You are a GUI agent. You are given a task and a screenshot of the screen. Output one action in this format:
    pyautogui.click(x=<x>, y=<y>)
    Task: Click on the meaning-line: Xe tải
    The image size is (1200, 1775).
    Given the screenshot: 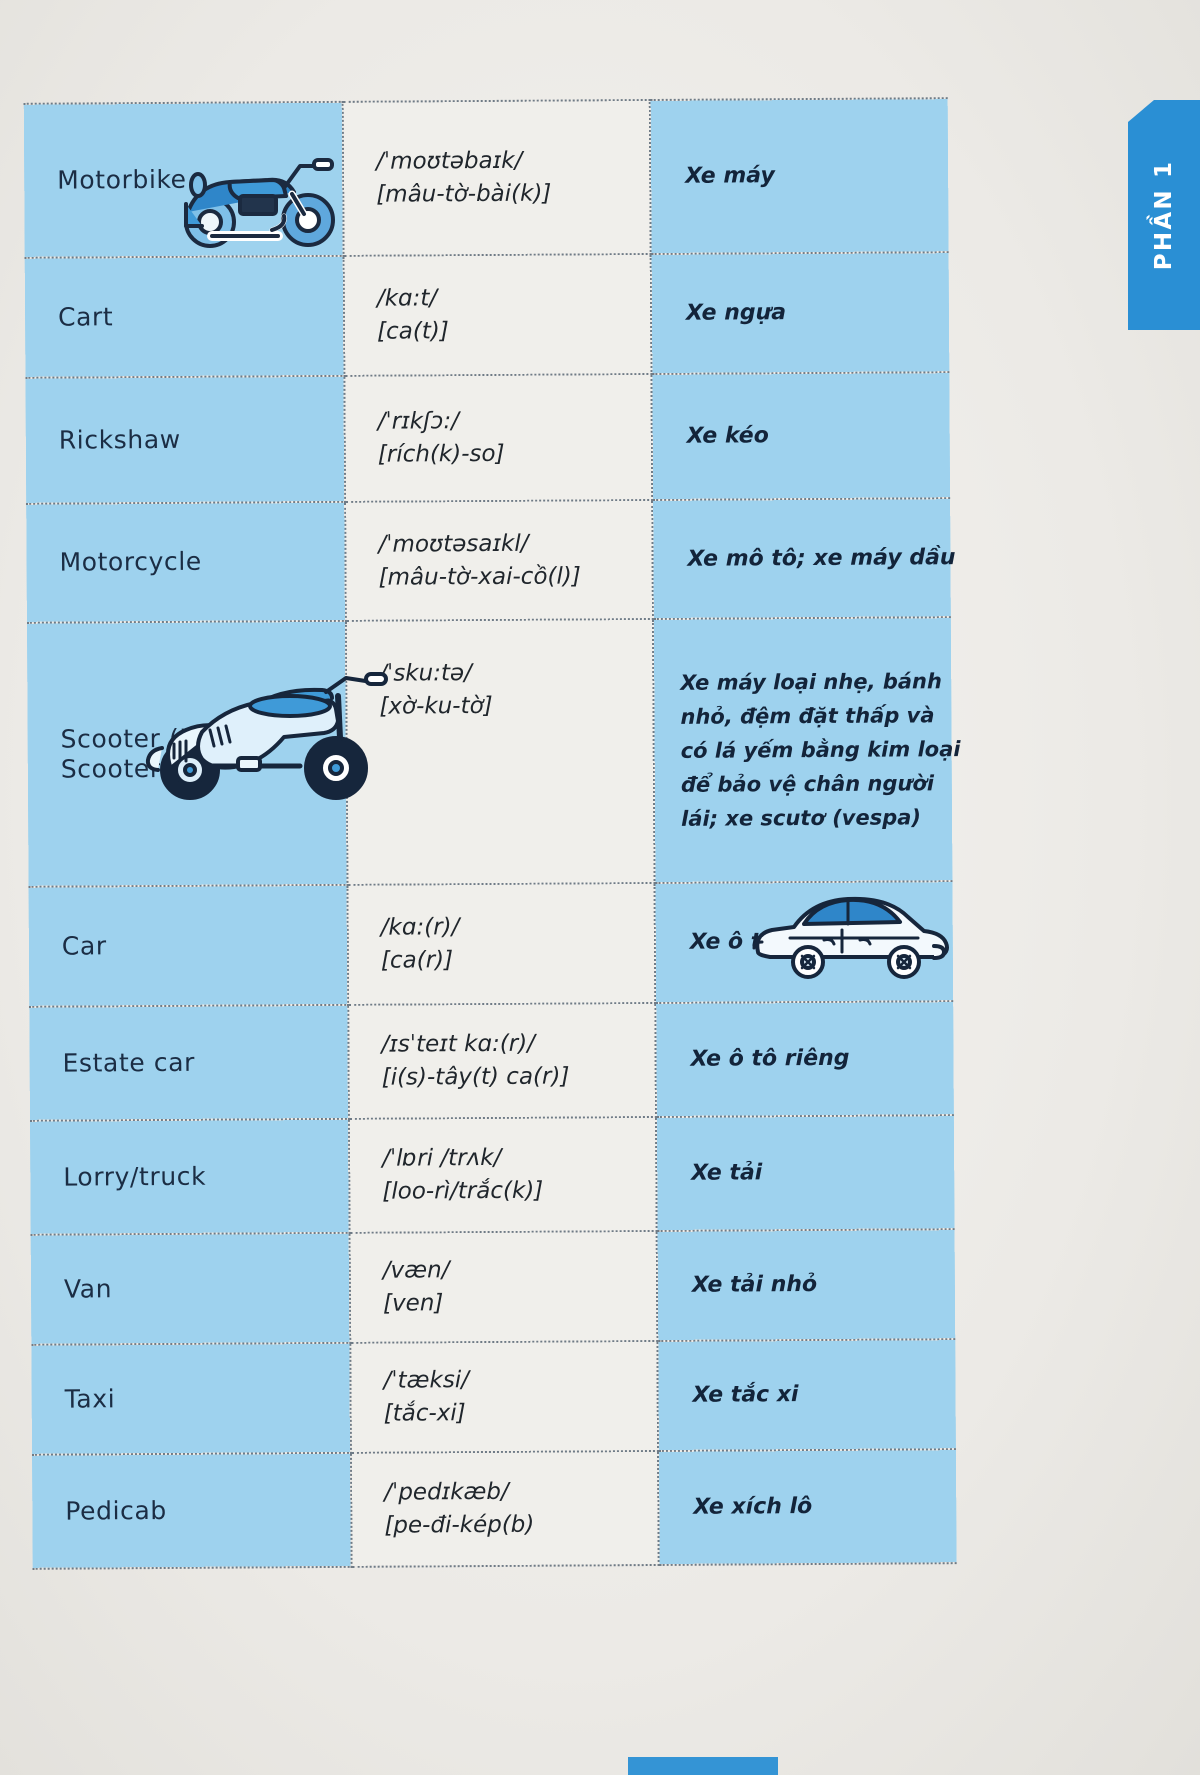 What is the action you would take?
    pyautogui.click(x=727, y=1173)
    